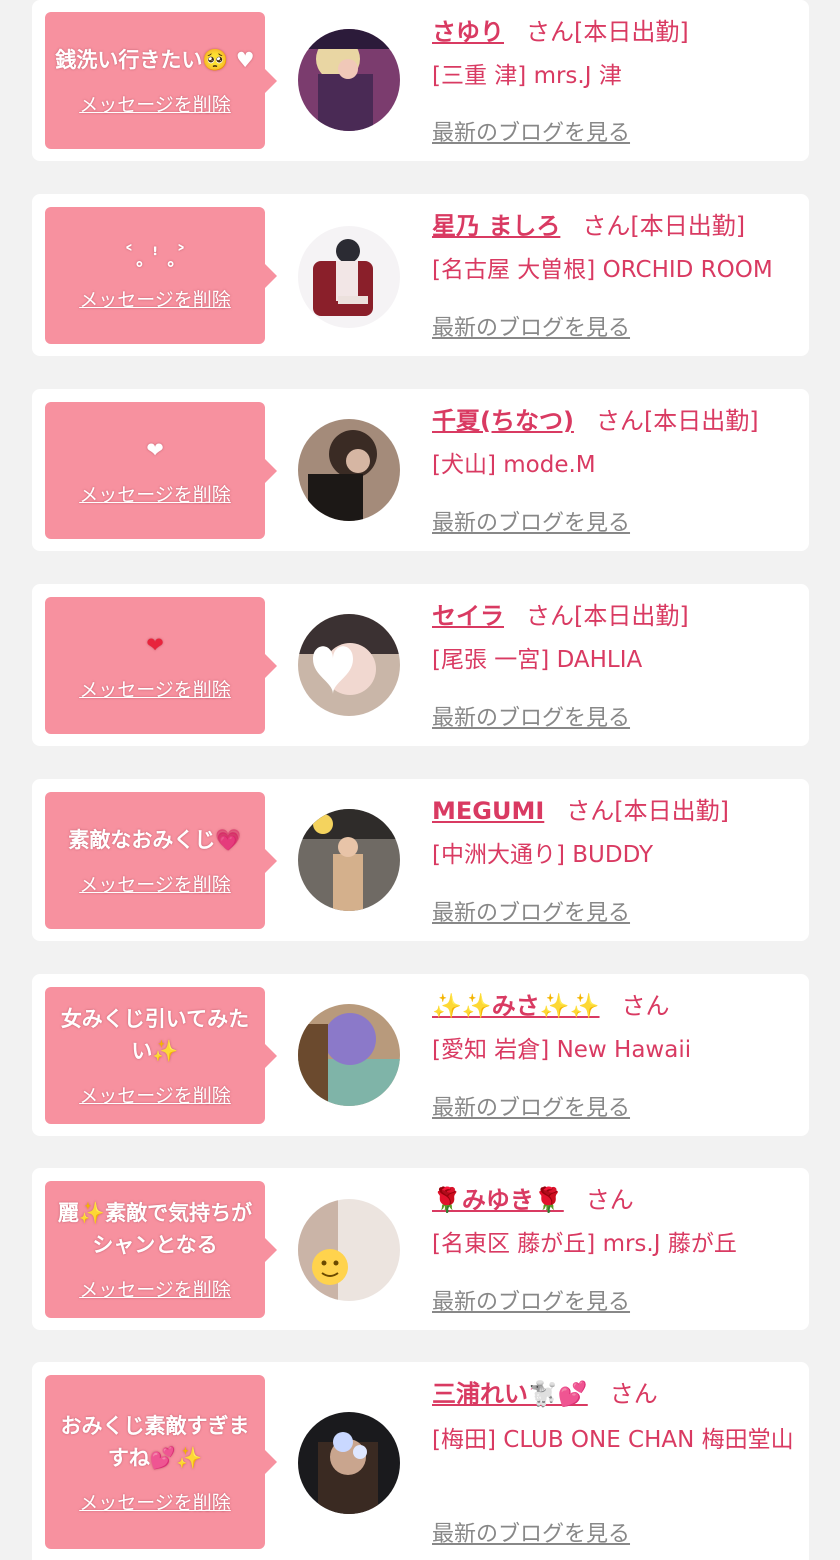 The image size is (840, 1560). Describe the element at coordinates (613, 54) in the screenshot. I see `cast-info: さゆり さん[本日出勤] [三重 津] mrs.J 津` at that location.